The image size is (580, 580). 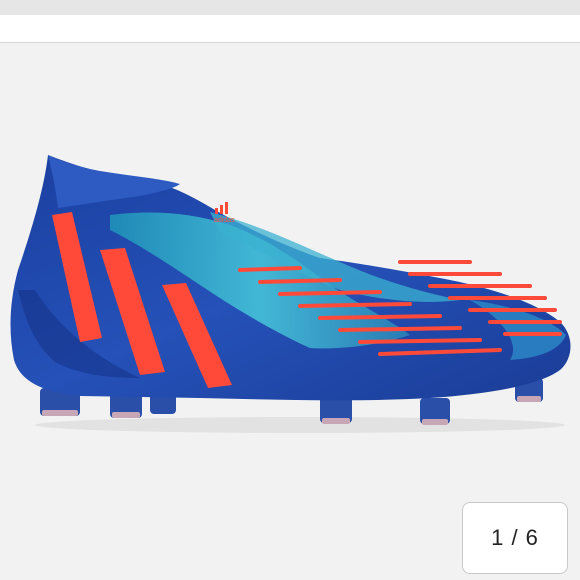 What do you see at coordinates (290, 7) in the screenshot?
I see `top-strip` at bounding box center [290, 7].